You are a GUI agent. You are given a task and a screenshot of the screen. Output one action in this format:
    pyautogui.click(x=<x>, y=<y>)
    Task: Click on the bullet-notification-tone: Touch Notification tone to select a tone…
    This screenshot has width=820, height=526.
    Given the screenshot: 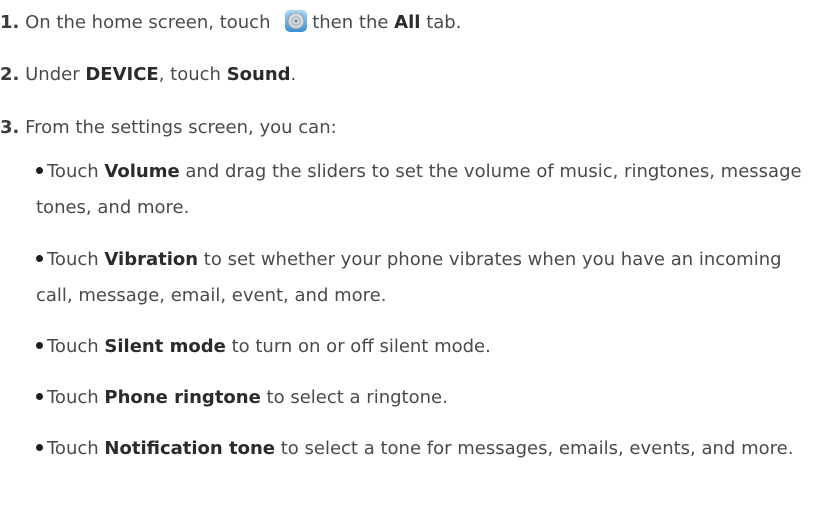 What is the action you would take?
    pyautogui.click(x=423, y=449)
    